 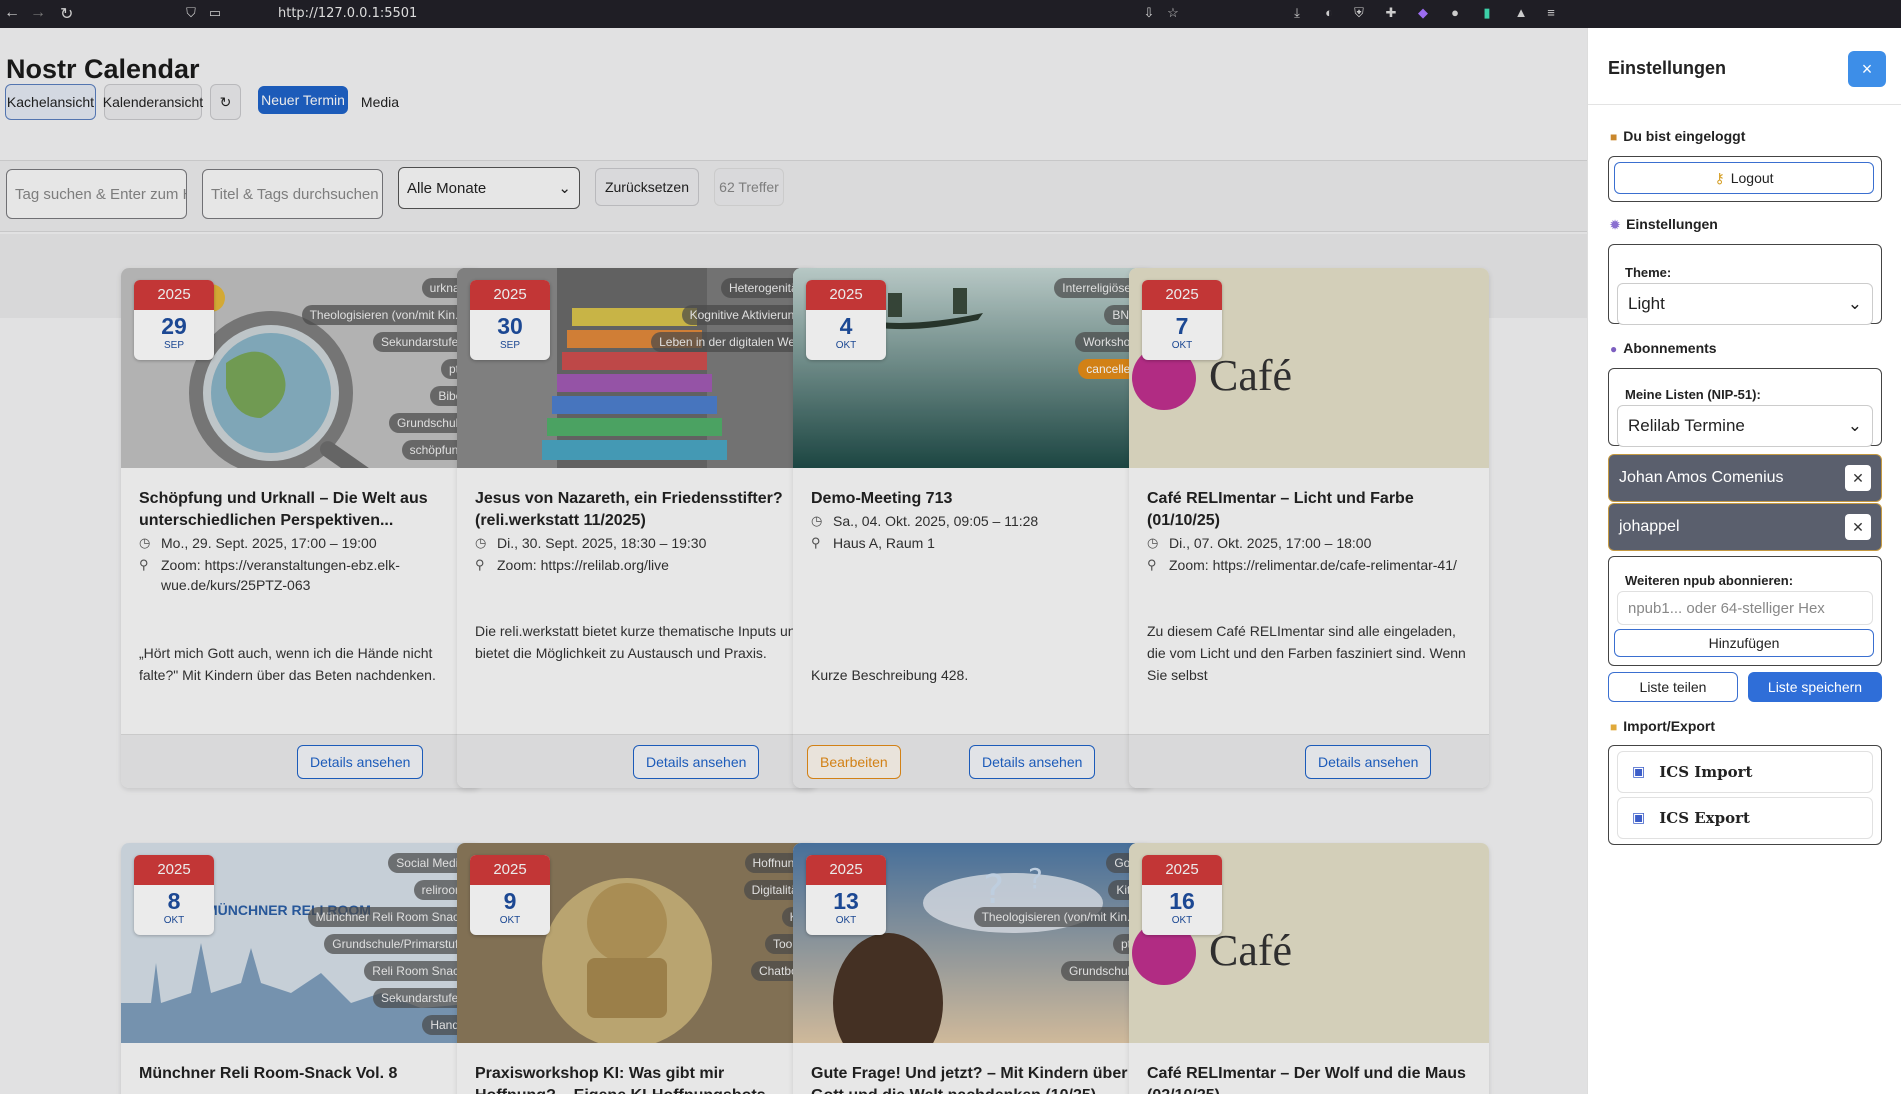 I want to click on theme-label: Theme:, so click(x=1648, y=272).